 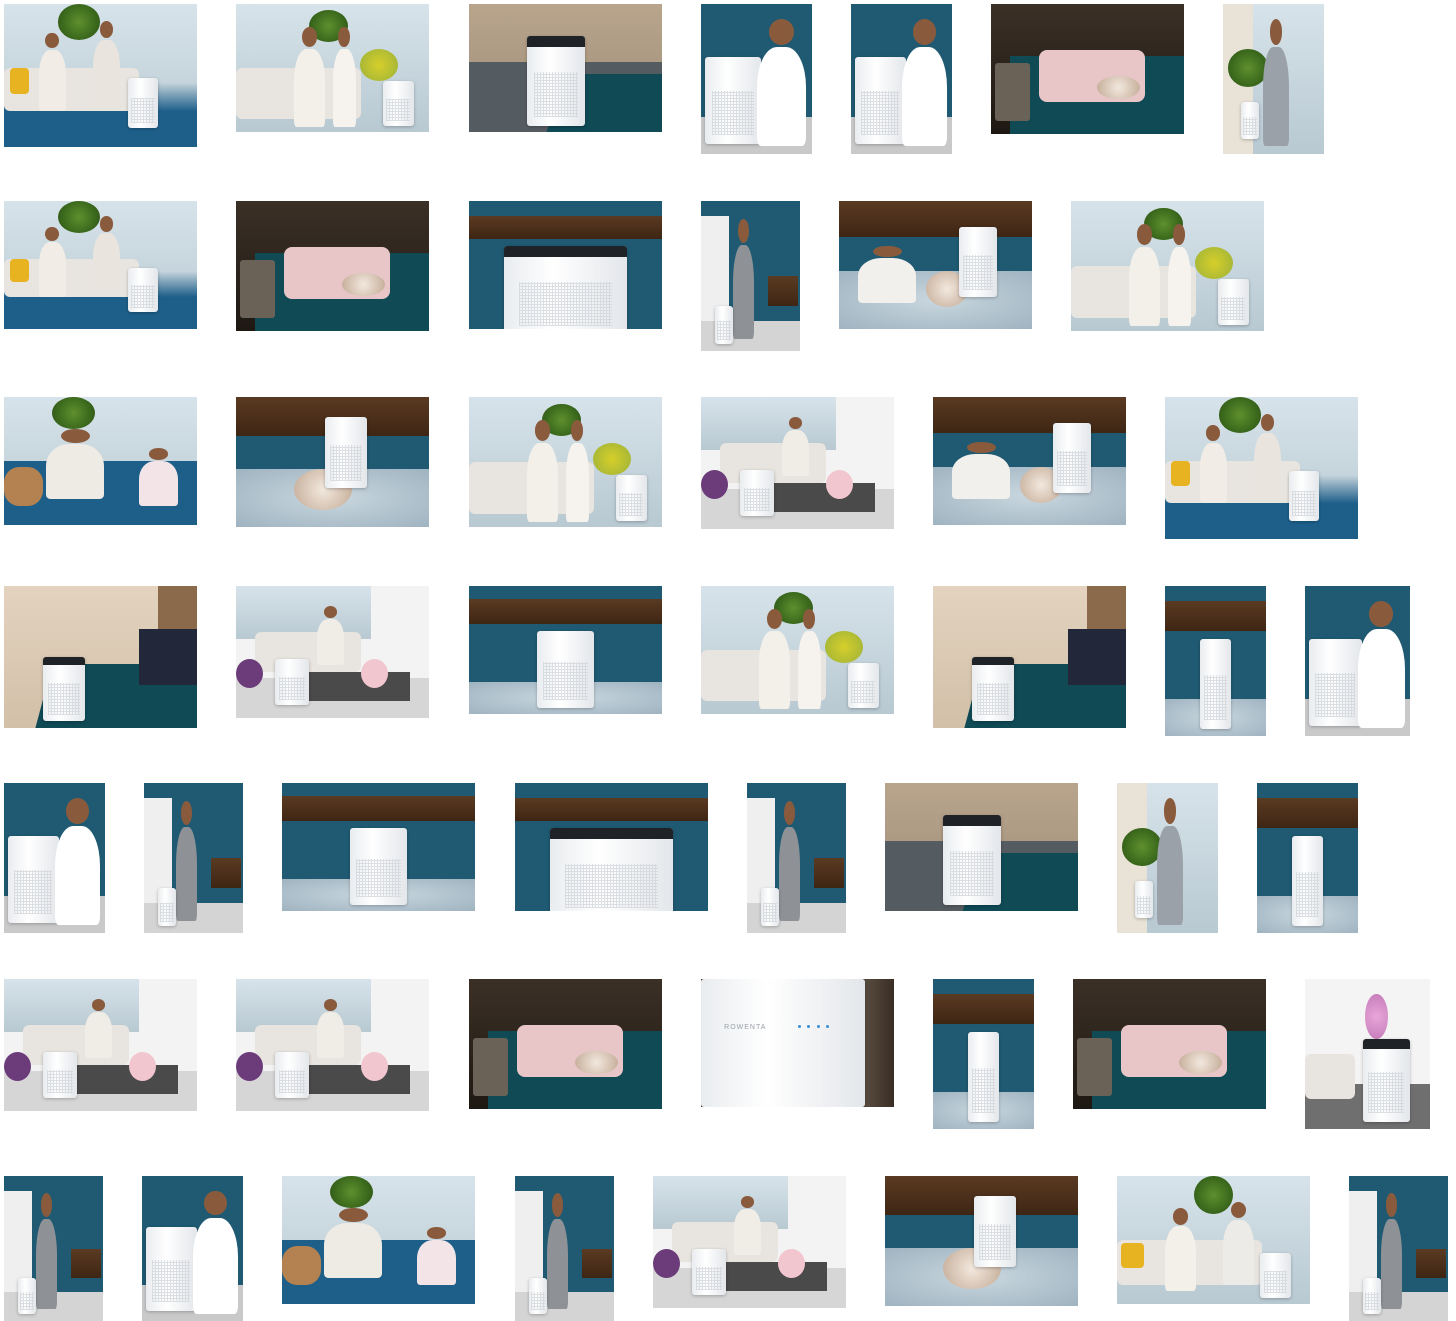 I want to click on gallery-thumbnail-mother-daughter-sofa, so click(x=1167, y=266).